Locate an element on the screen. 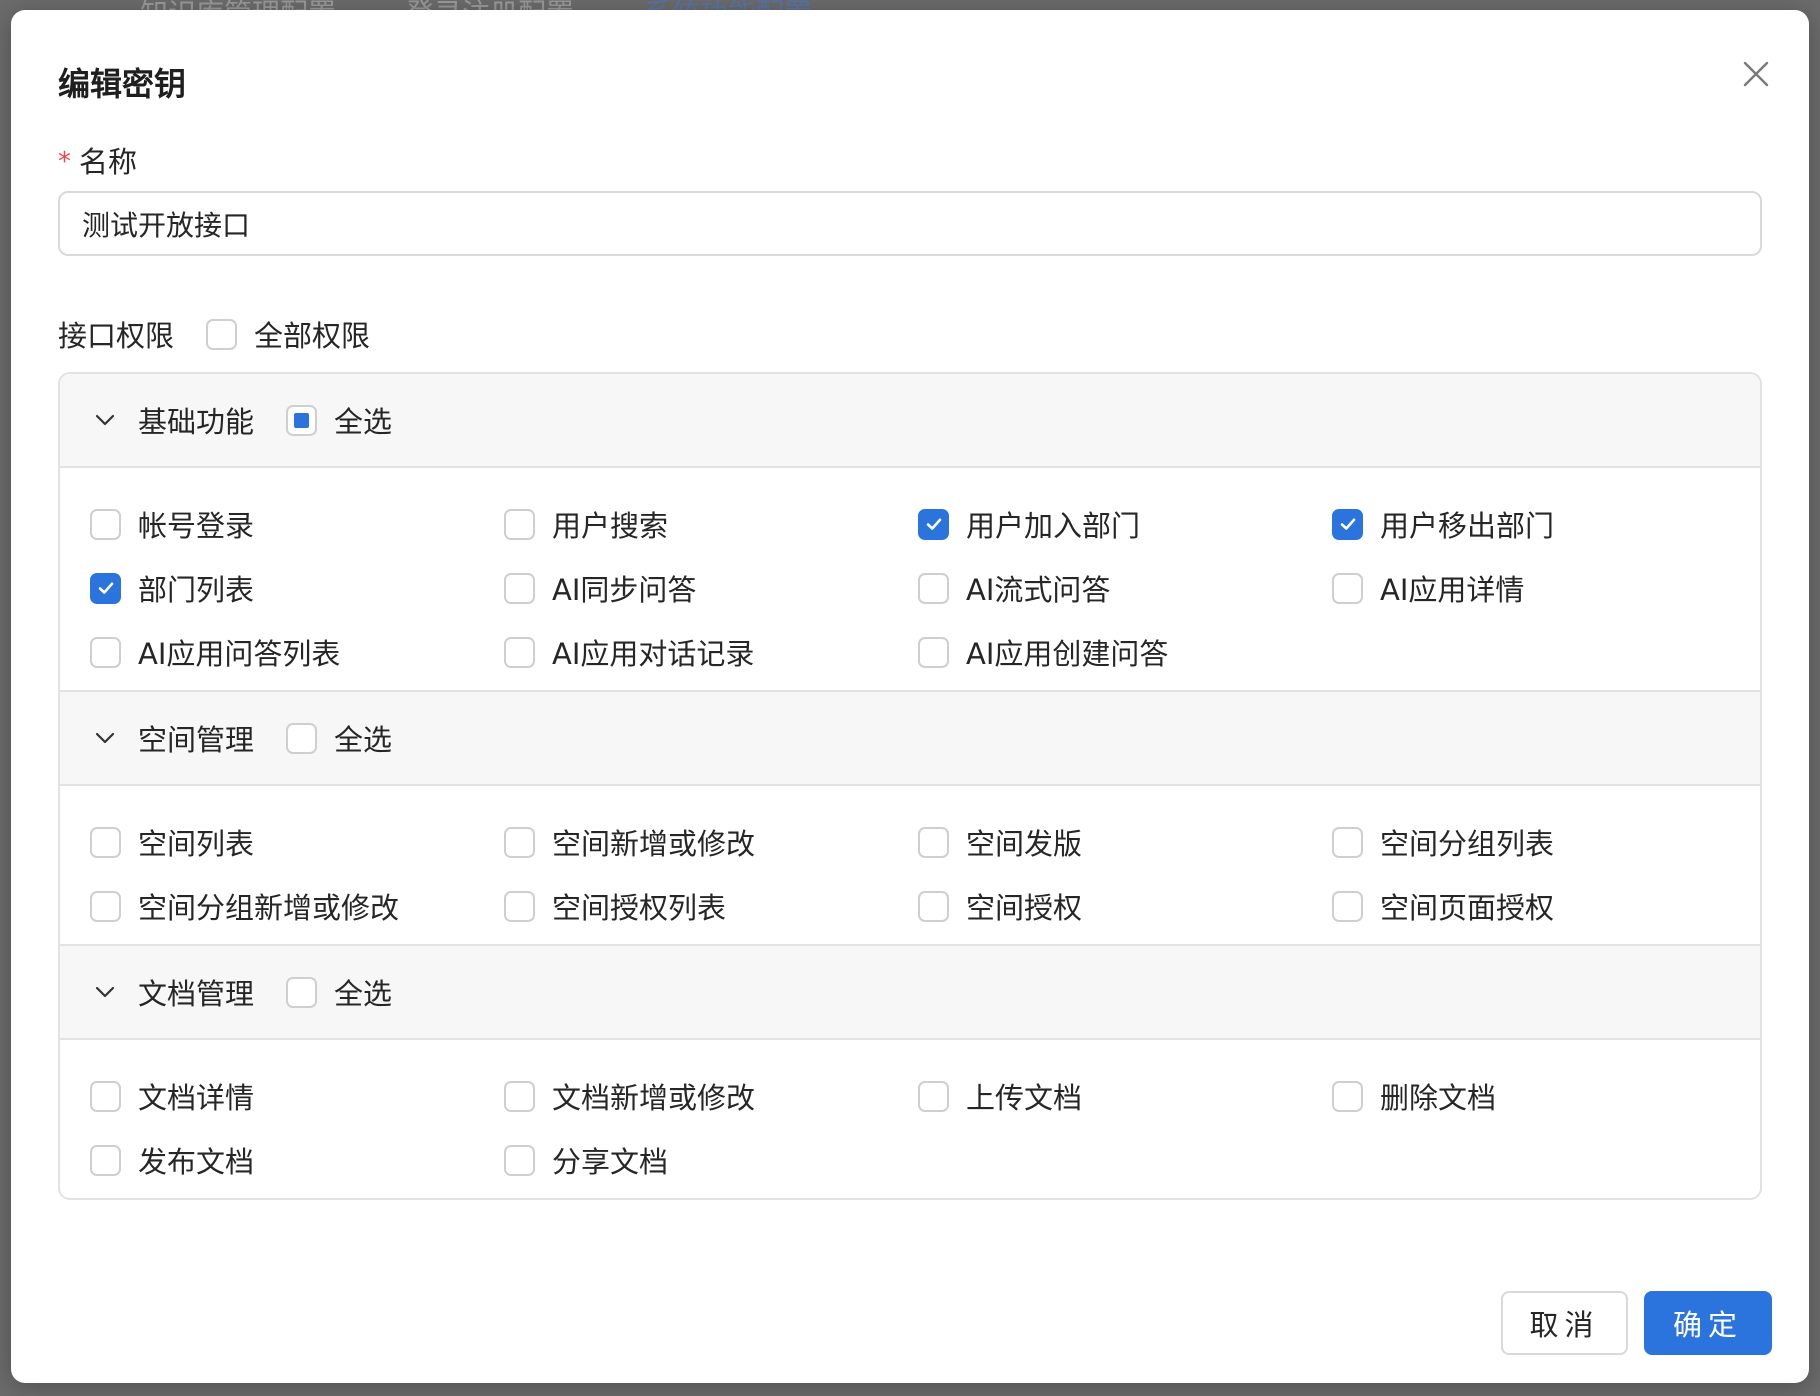  permission-checkbox: AI应用创建问答 is located at coordinates (1125, 652).